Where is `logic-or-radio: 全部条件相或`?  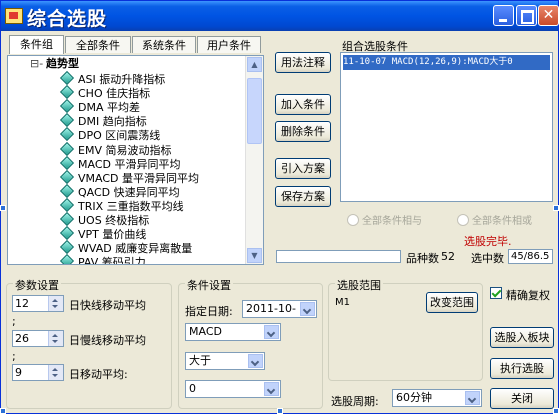
logic-or-radio: 全部条件相或 is located at coordinates (494, 219).